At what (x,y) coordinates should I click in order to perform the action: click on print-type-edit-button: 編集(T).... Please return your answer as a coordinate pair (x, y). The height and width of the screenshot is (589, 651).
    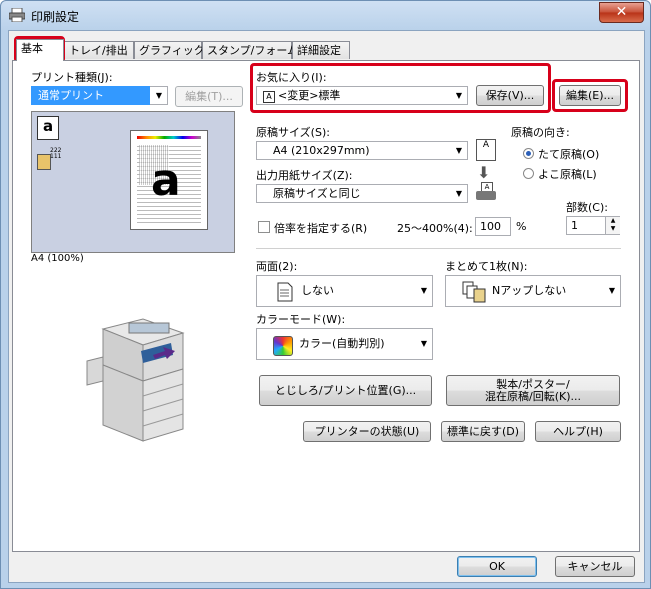
    Looking at the image, I should click on (209, 96).